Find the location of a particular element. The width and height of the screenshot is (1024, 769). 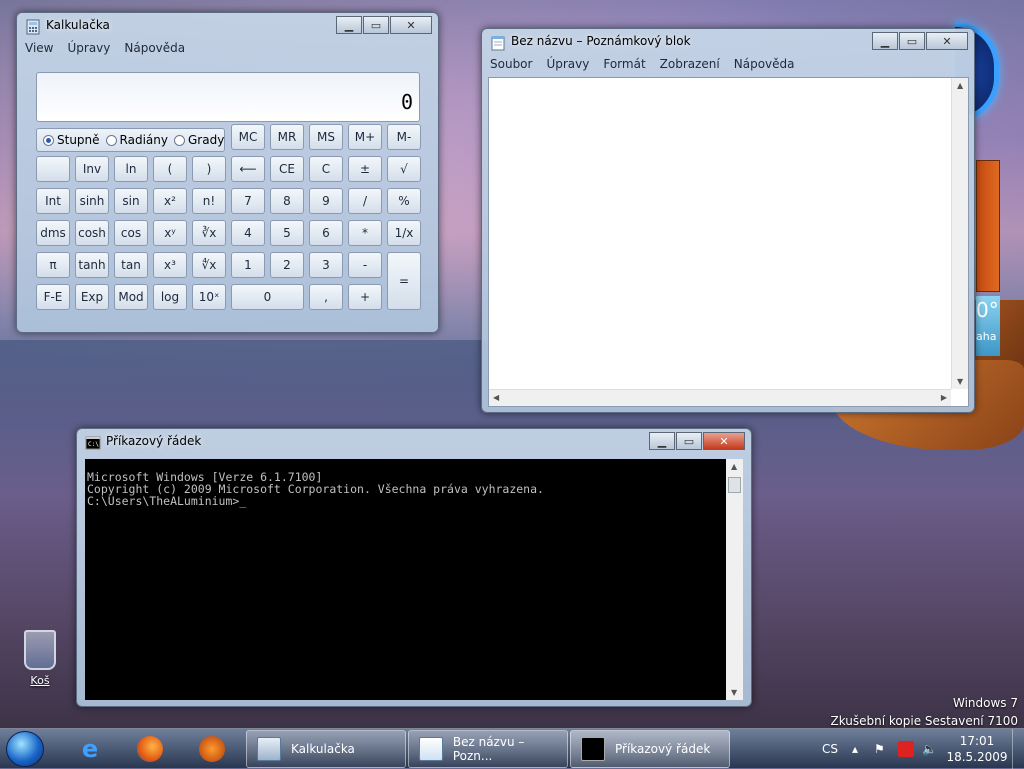

radio-stupne: Stupně is located at coordinates (71, 140).